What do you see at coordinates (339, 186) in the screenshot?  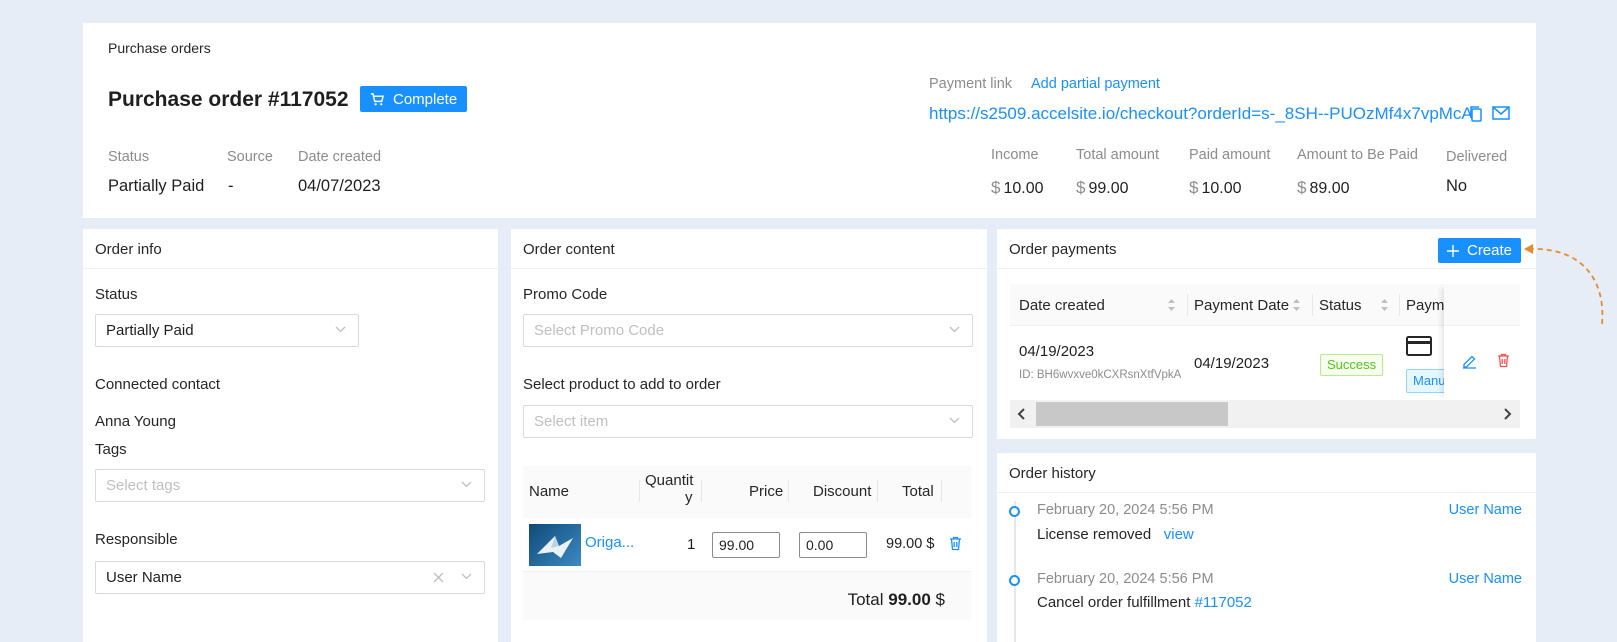 I see `date-created-value: 04/07/2023` at bounding box center [339, 186].